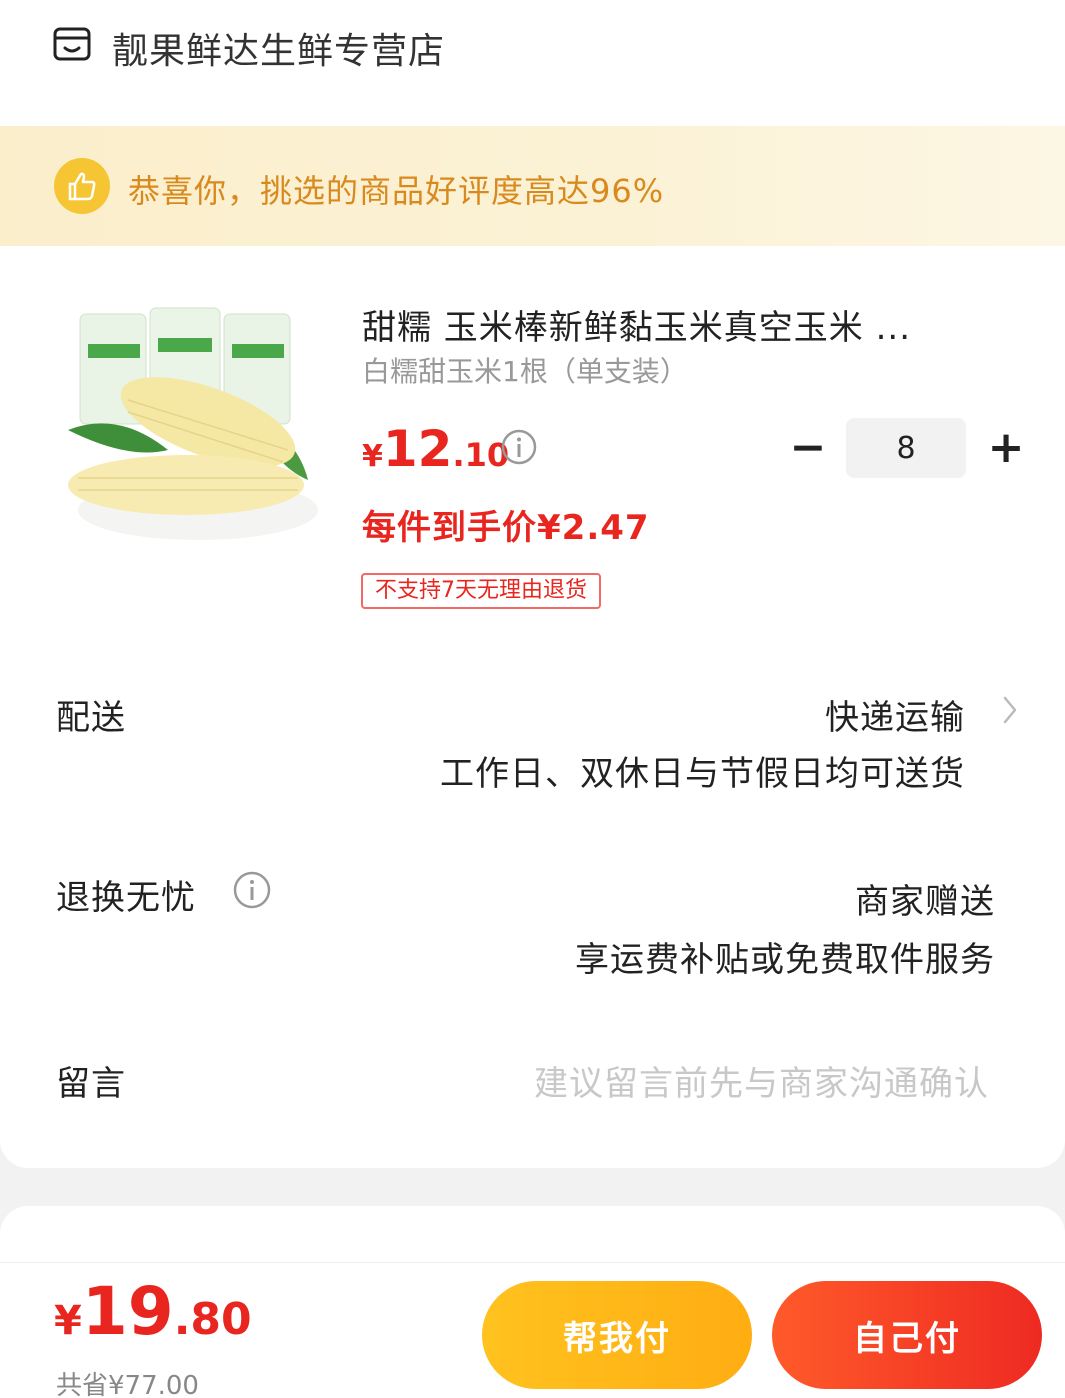 The height and width of the screenshot is (1398, 1065). I want to click on returns-value: 商家赠送, so click(925, 902).